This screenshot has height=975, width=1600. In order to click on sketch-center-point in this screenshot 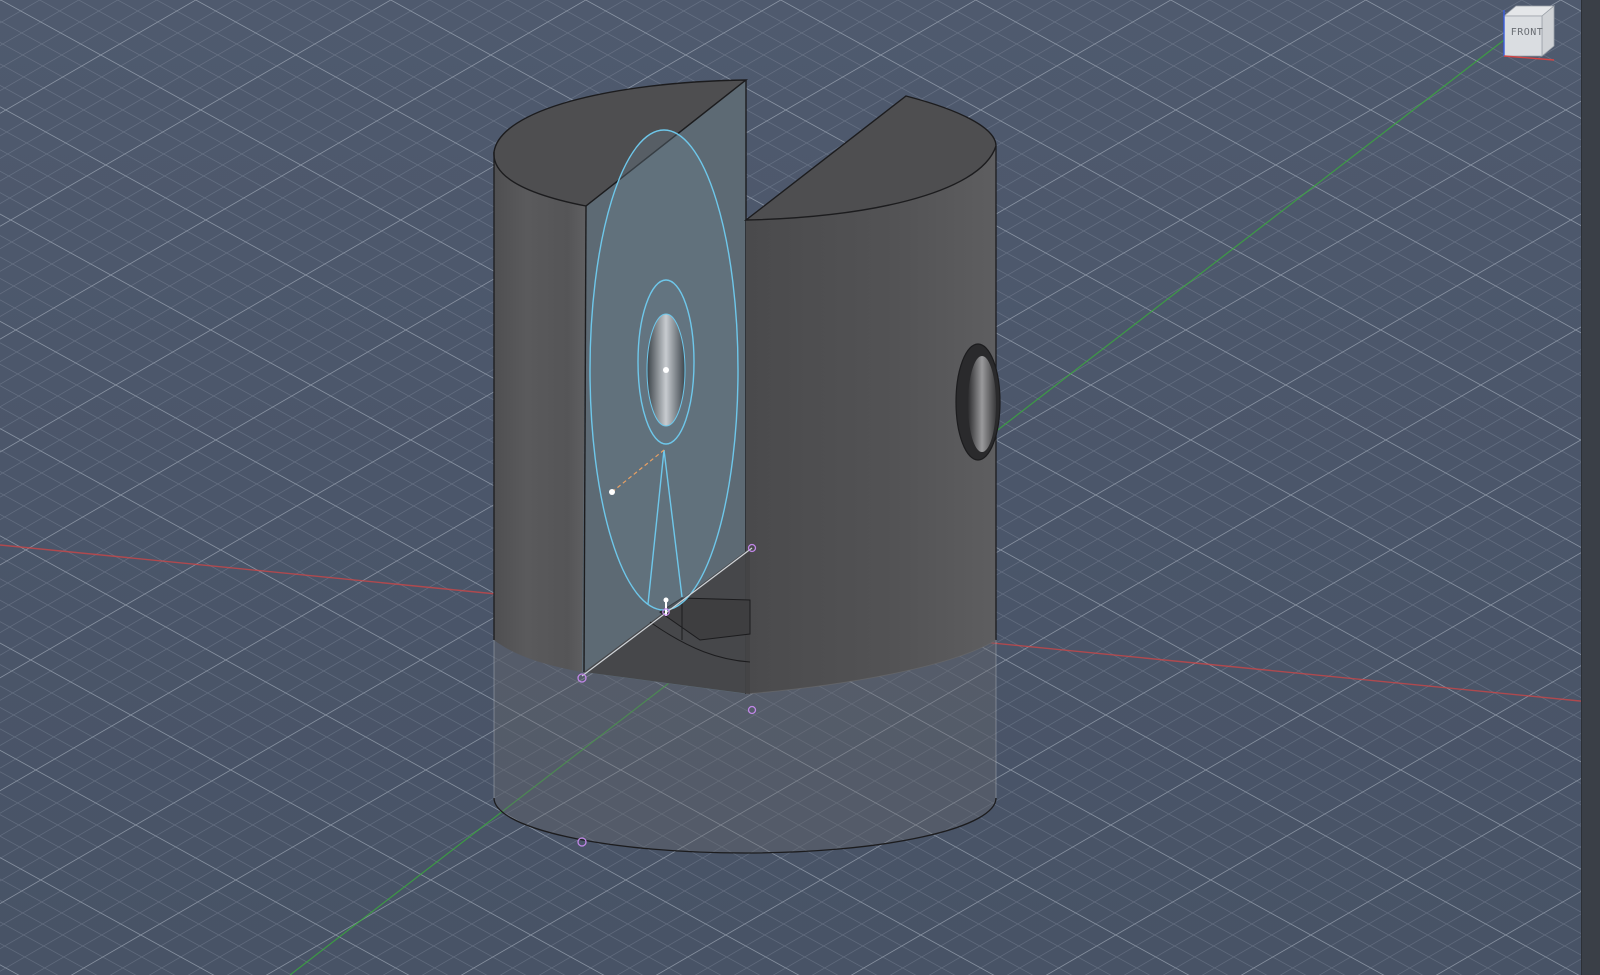, I will do `click(666, 370)`.